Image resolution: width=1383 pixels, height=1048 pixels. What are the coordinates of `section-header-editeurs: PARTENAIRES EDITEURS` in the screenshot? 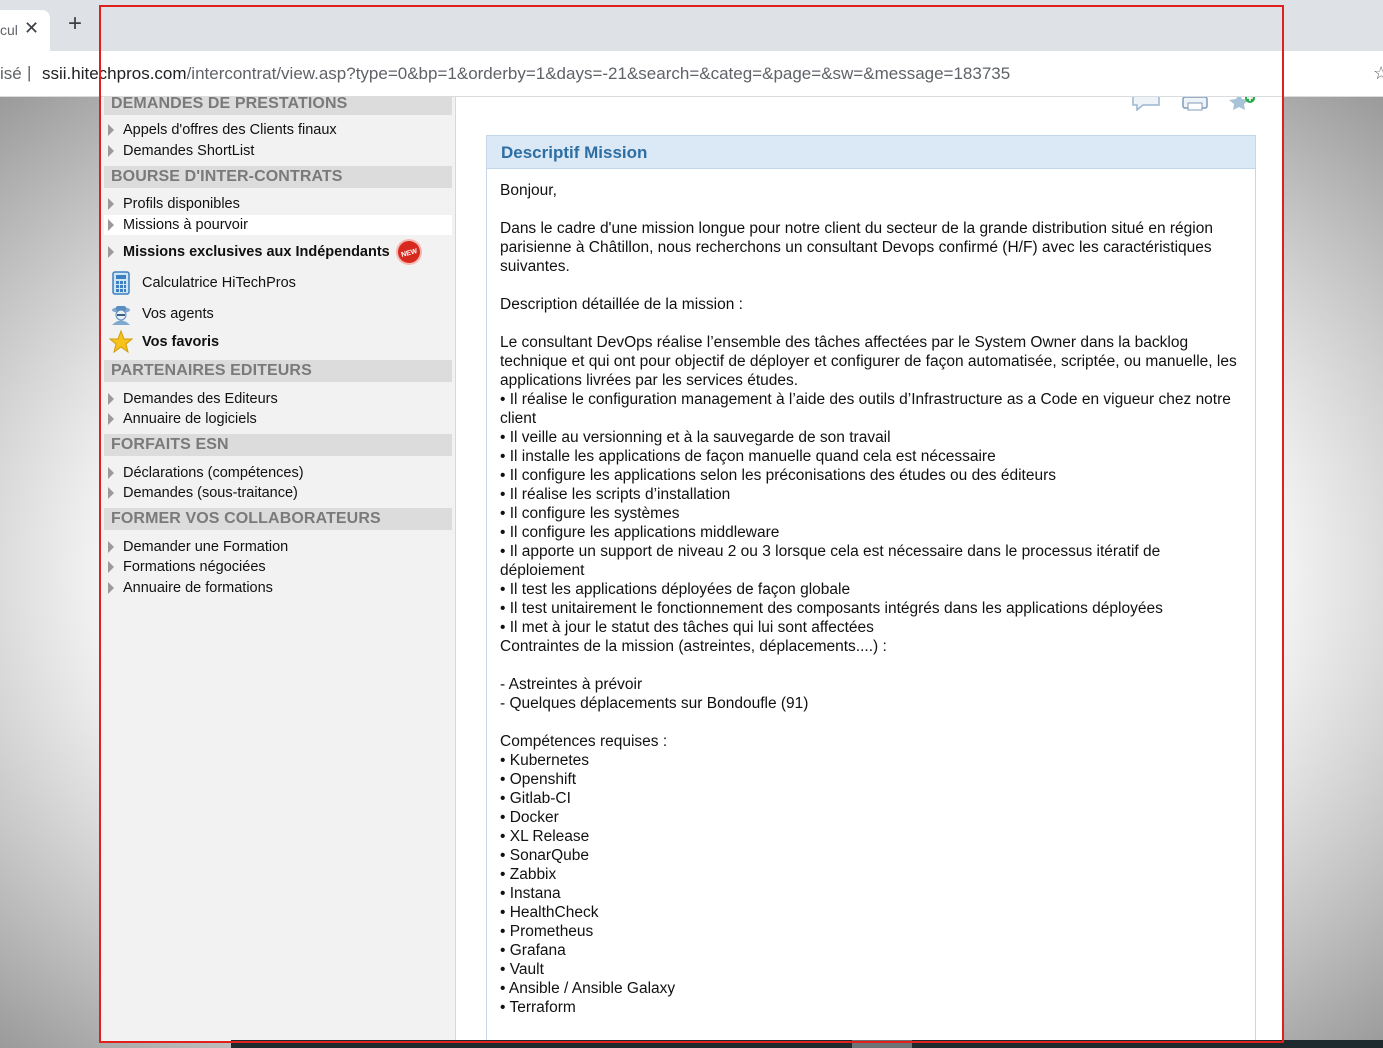 It's located at (278, 371).